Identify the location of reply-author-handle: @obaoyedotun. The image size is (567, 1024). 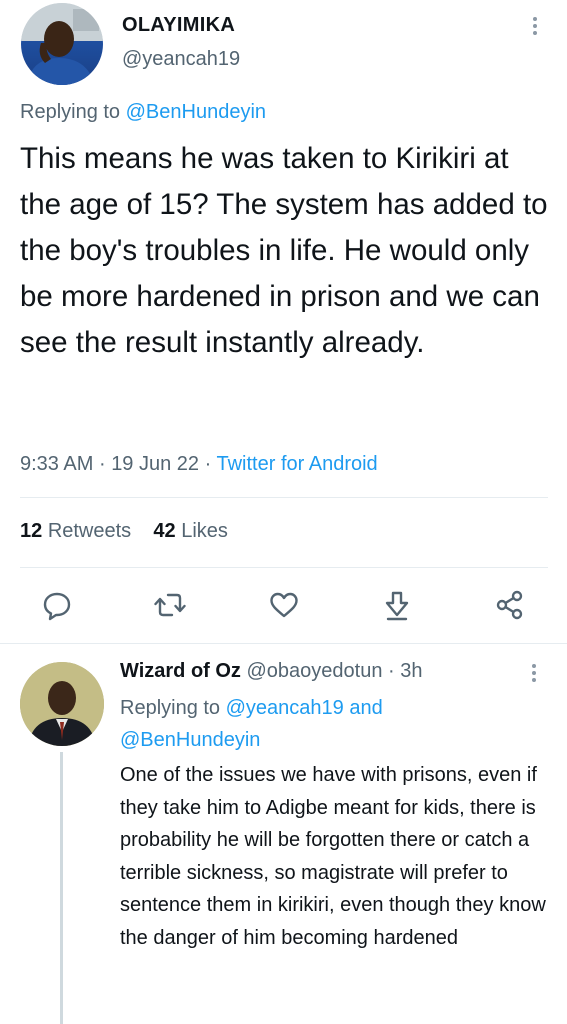
(315, 671).